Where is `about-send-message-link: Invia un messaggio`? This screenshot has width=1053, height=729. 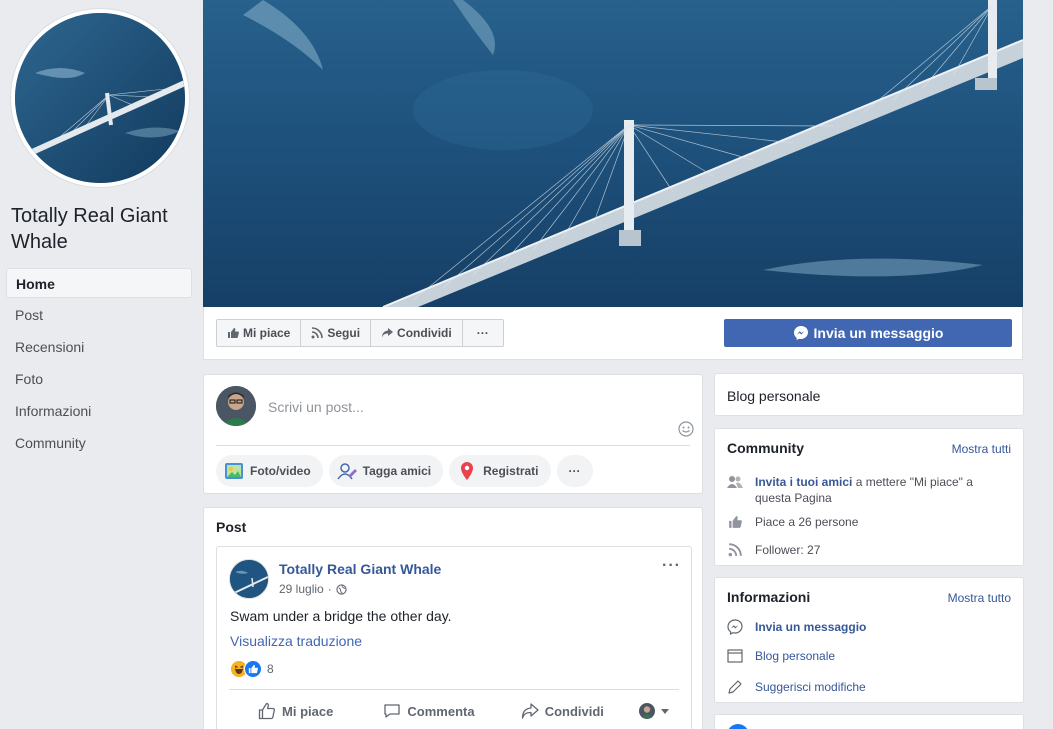 about-send-message-link: Invia un messaggio is located at coordinates (810, 627).